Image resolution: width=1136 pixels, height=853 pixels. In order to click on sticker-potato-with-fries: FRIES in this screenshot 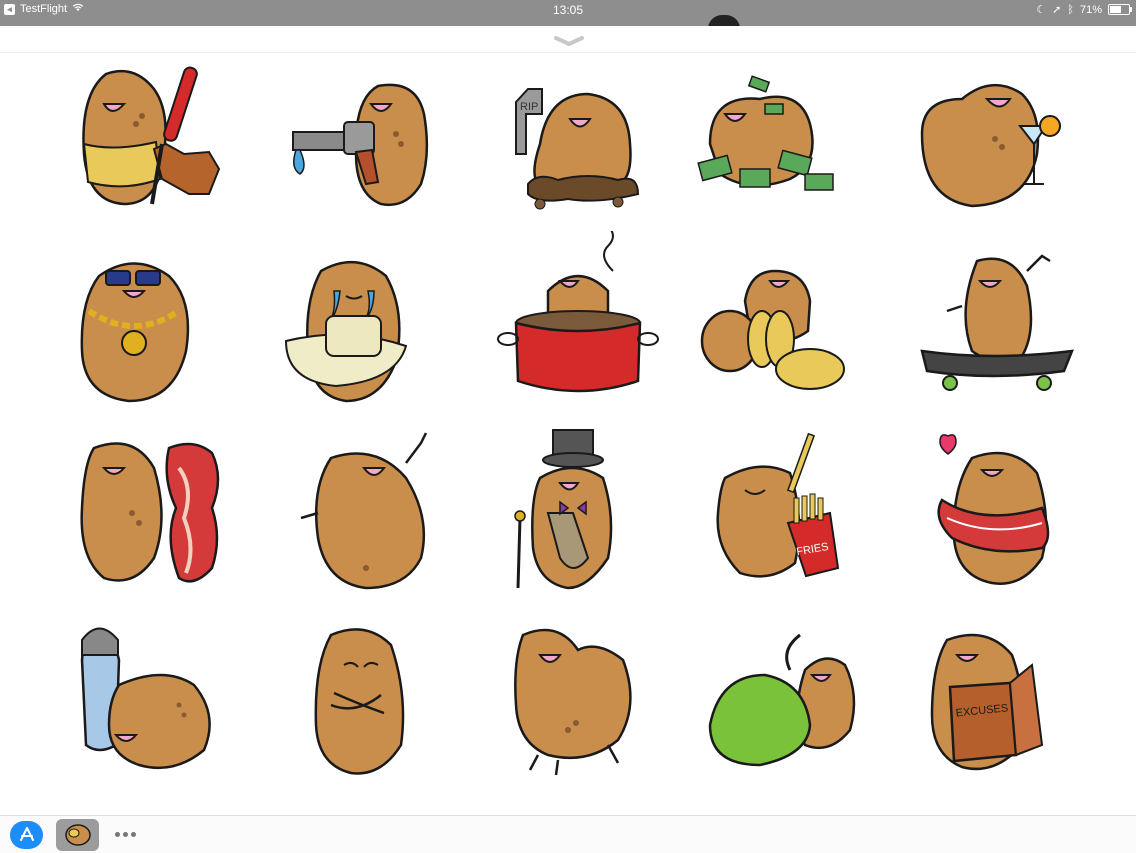, I will do `click(781, 511)`.